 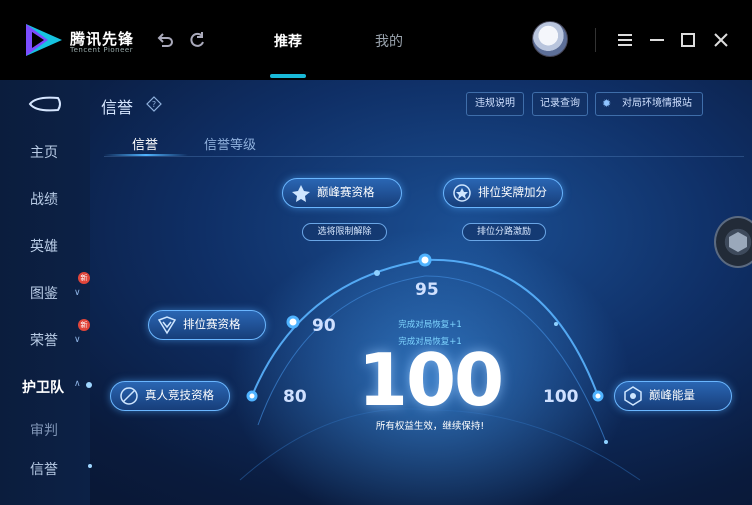 What do you see at coordinates (346, 192) in the screenshot?
I see `peak-qualify-label: 巅峰赛资格` at bounding box center [346, 192].